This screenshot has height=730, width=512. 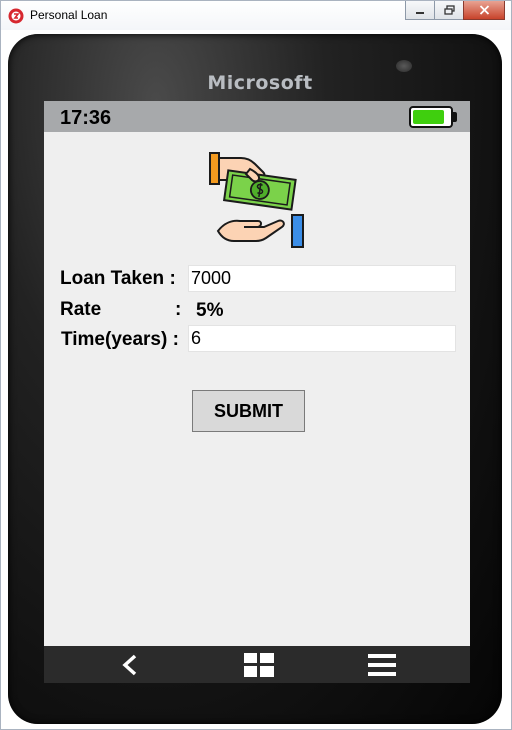 What do you see at coordinates (322, 278) in the screenshot?
I see `loan-taken-input` at bounding box center [322, 278].